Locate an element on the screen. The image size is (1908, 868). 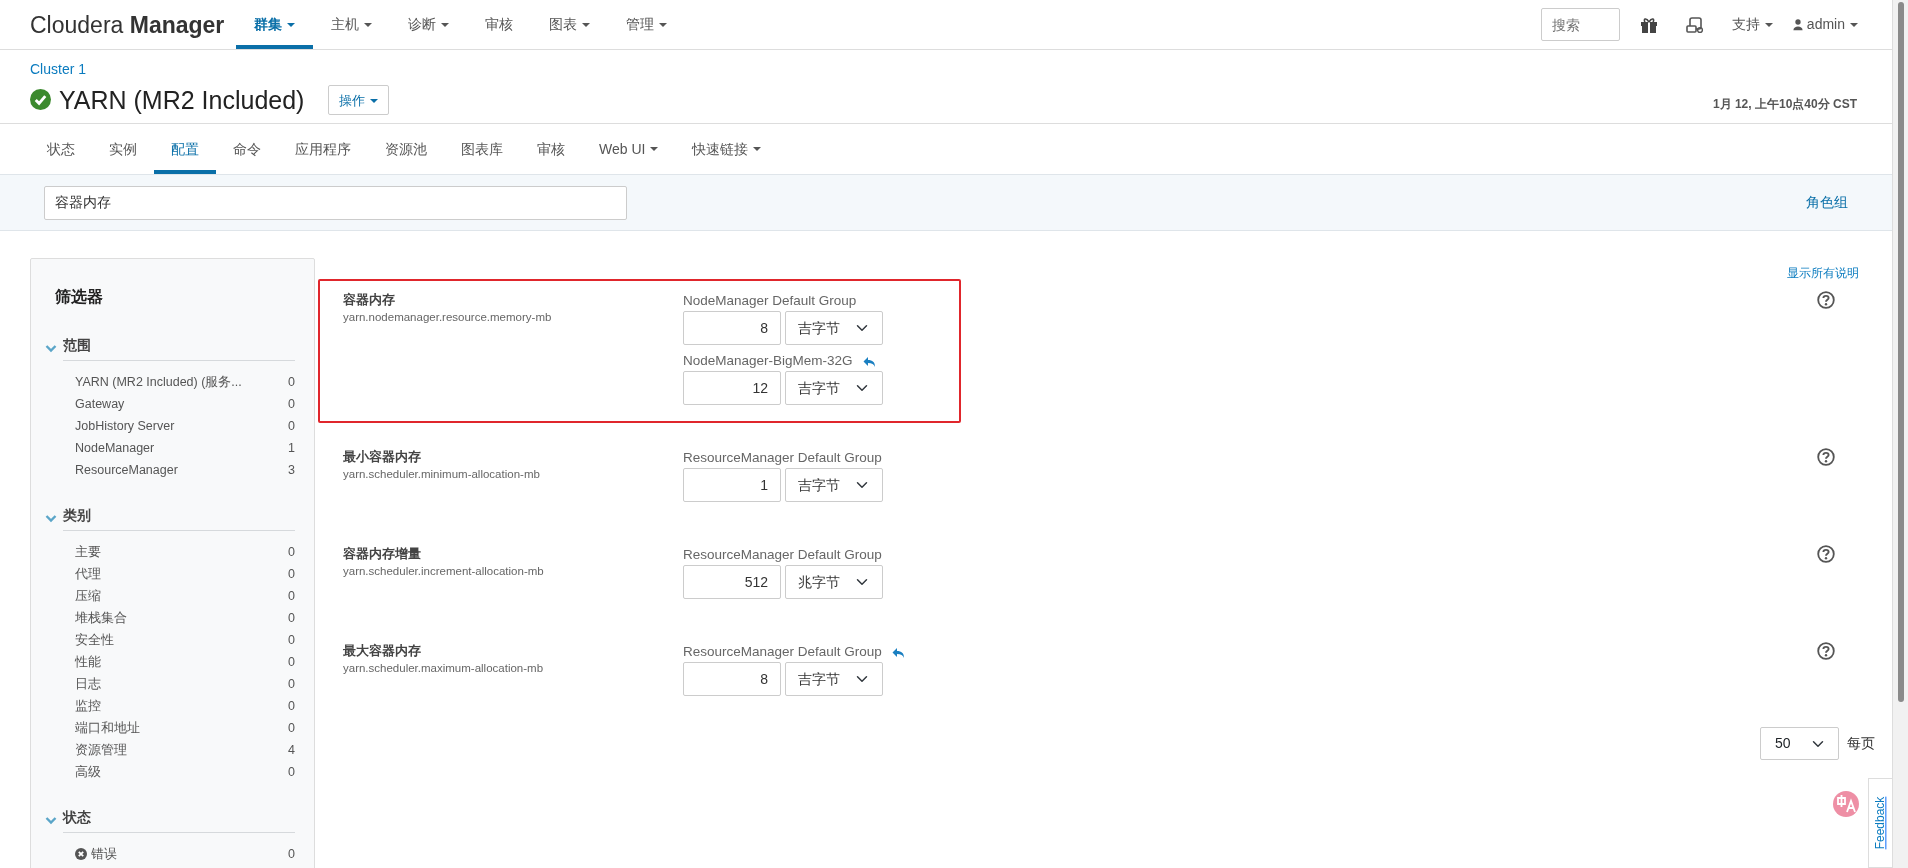
value-field: 1 is located at coordinates (732, 485).